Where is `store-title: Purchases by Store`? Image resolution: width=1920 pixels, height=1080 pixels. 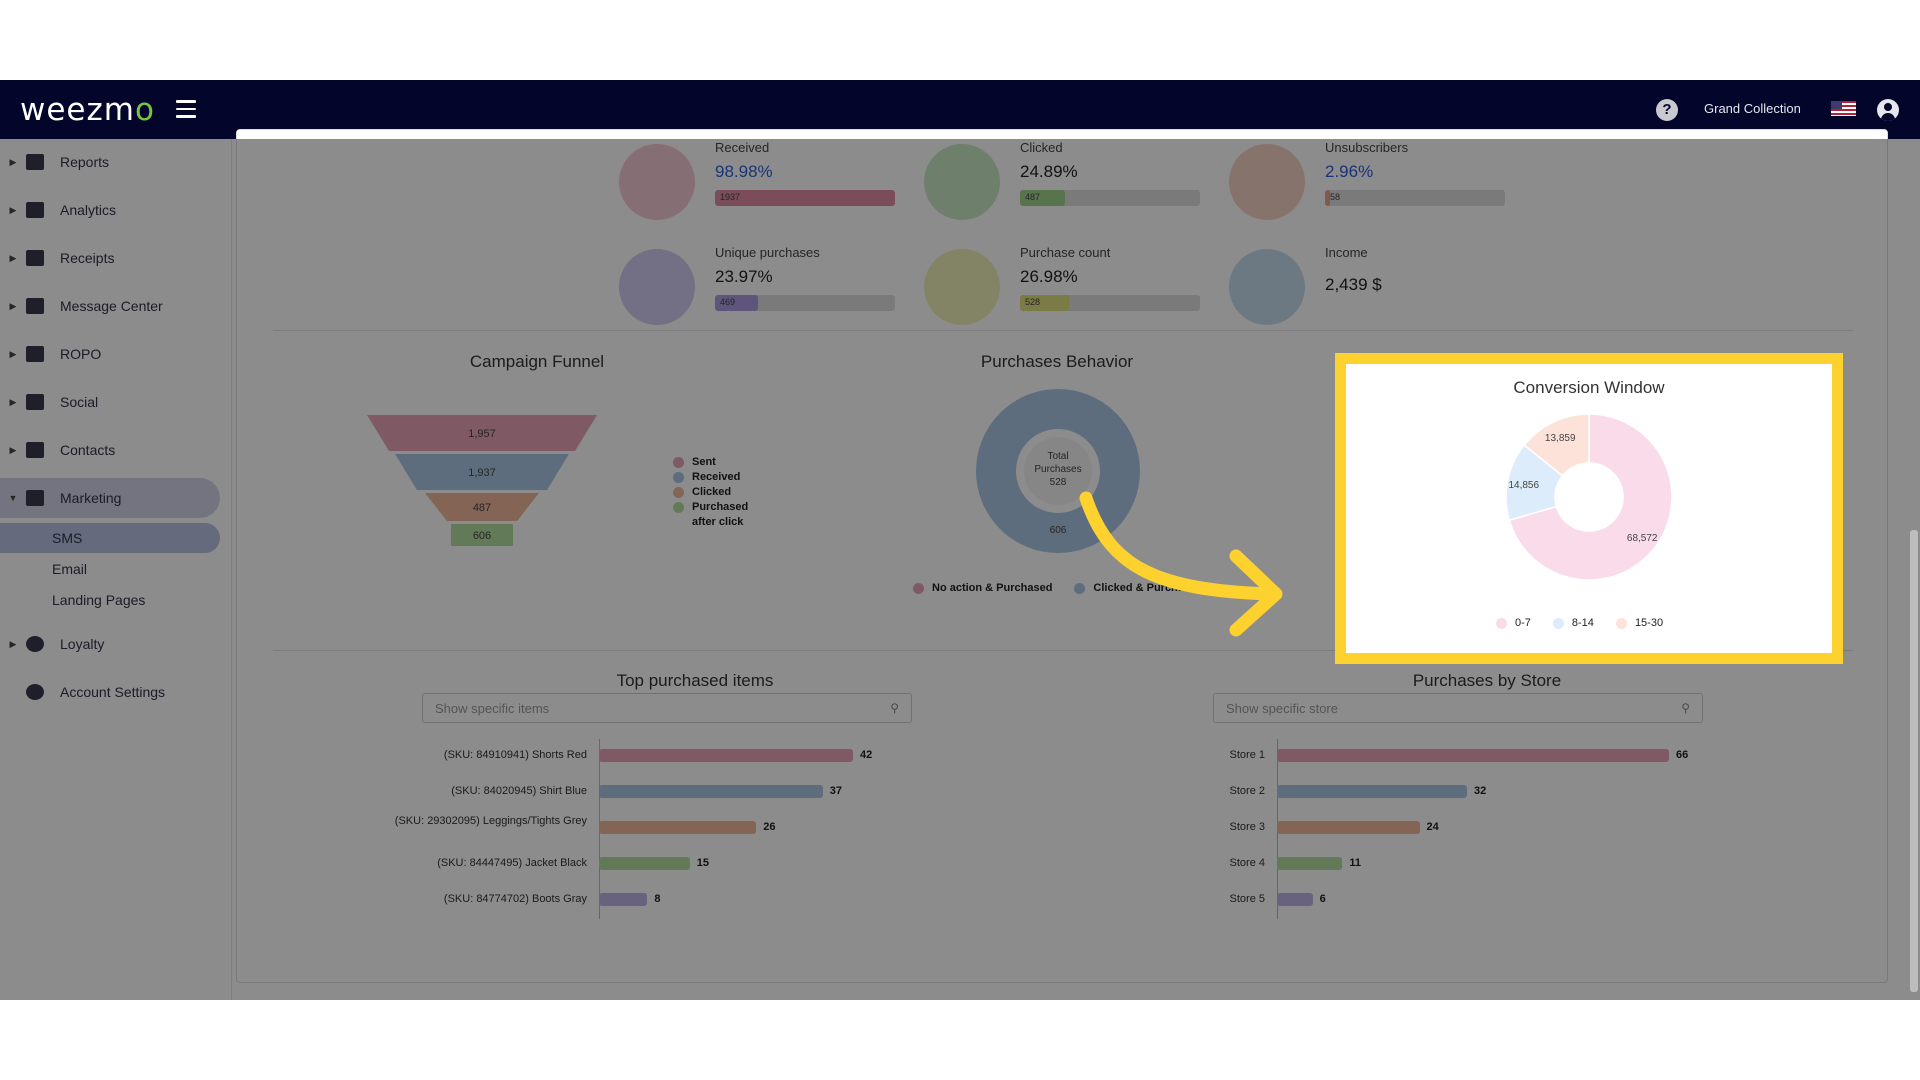 store-title: Purchases by Store is located at coordinates (1487, 680).